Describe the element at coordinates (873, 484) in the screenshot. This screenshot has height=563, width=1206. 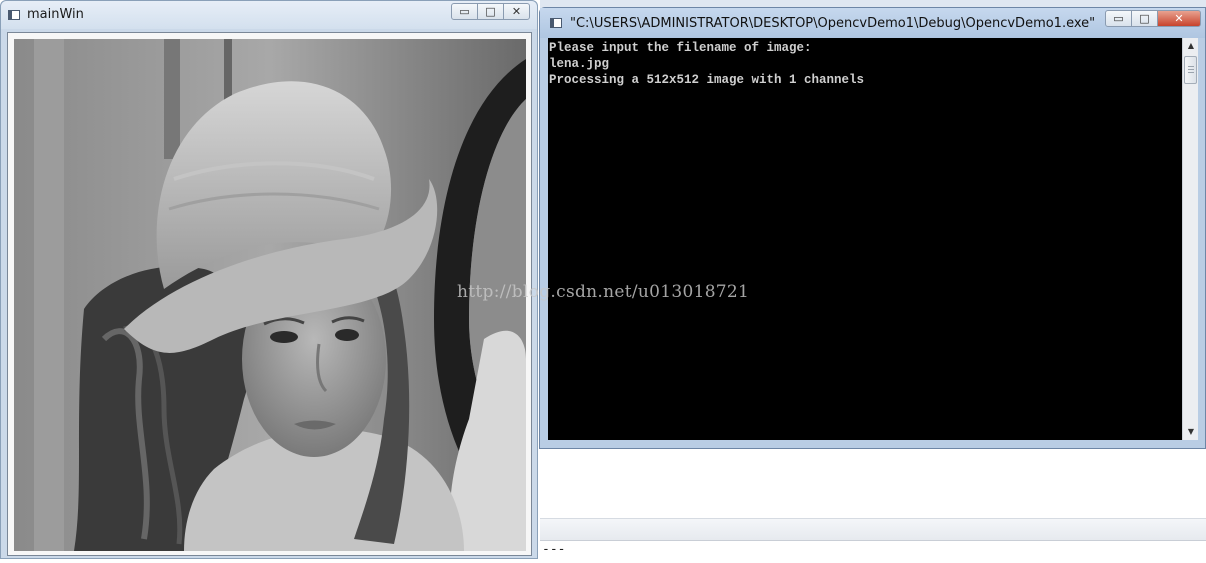
I see `background-editor-area` at that location.